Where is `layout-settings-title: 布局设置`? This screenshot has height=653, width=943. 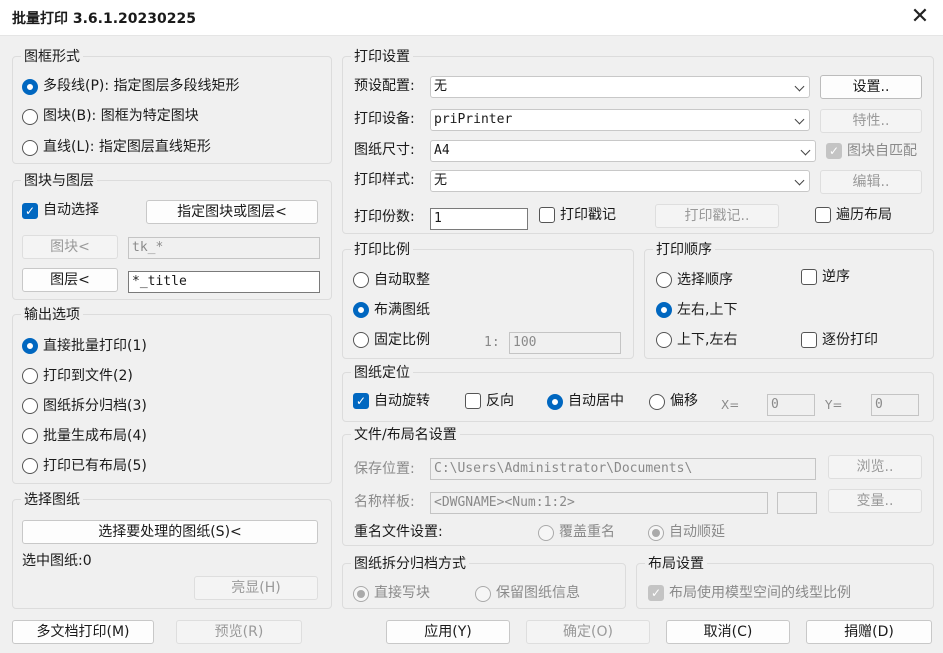
layout-settings-title: 布局设置 is located at coordinates (676, 564).